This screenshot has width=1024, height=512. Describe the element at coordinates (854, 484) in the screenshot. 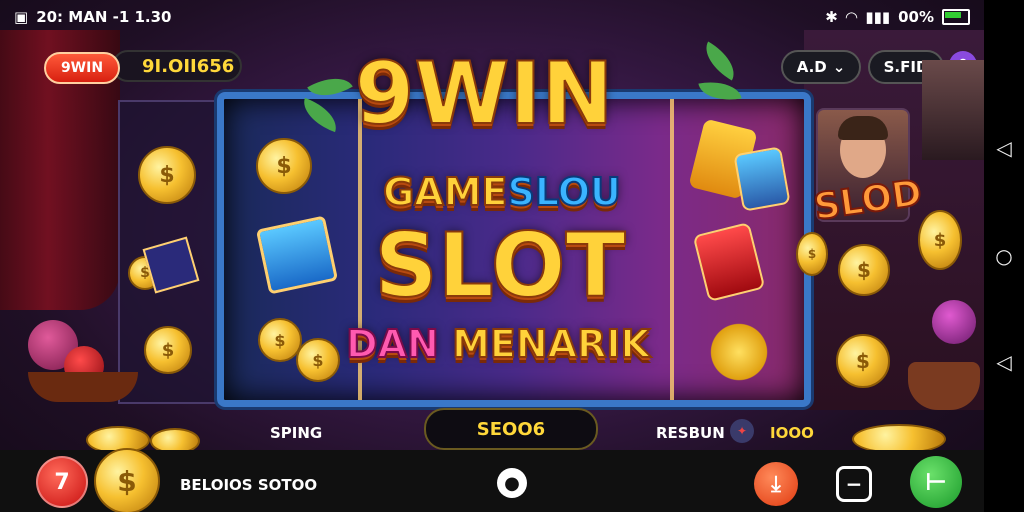

I see `chat-icon: −` at that location.